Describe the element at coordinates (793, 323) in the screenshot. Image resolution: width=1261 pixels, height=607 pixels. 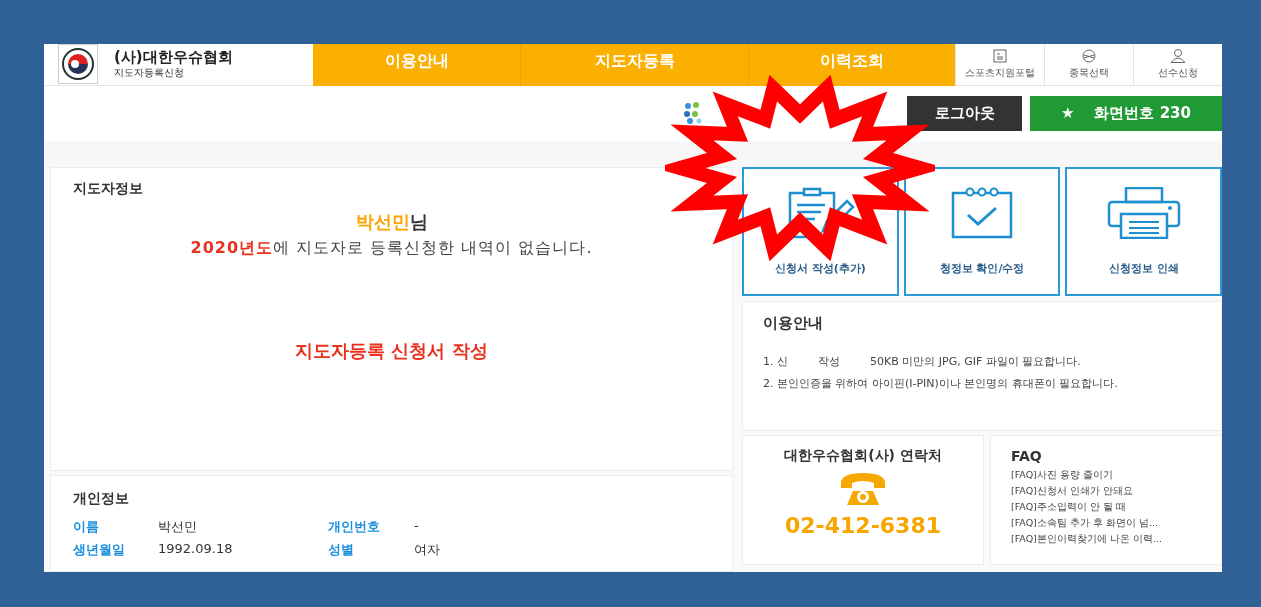
I see `panel-title: 이용안내` at that location.